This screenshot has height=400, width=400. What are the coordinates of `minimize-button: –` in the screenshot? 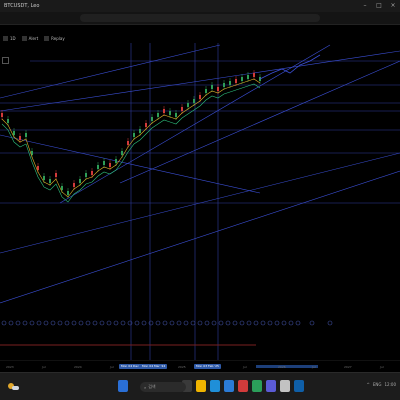 It's located at (365, 6).